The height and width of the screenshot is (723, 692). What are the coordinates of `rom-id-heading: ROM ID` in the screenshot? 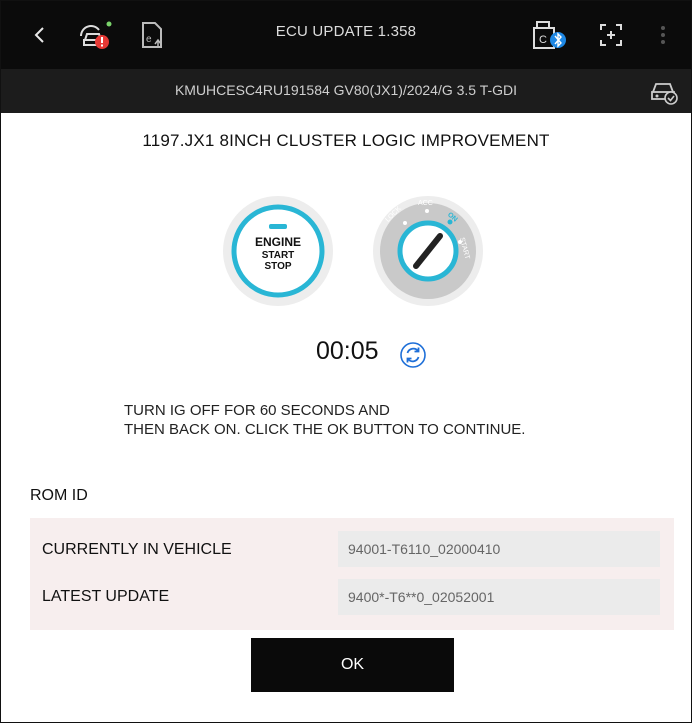 It's located at (59, 495).